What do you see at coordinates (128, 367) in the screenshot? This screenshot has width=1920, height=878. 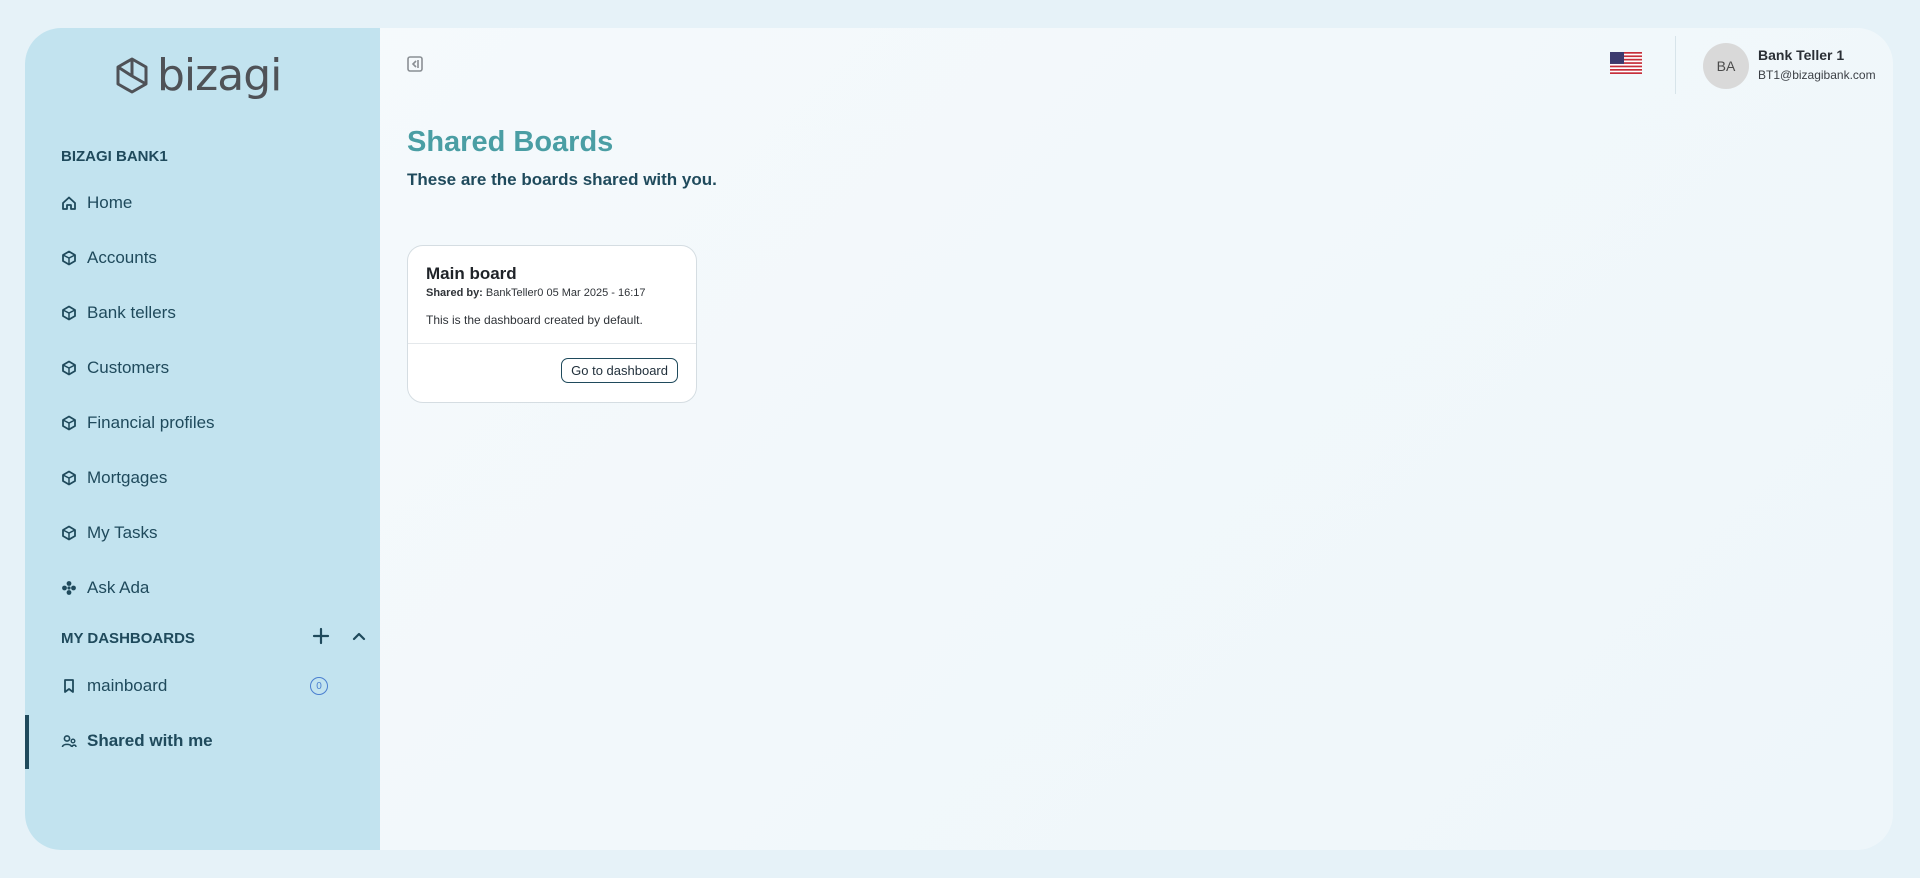 I see `sidebar-item-label: Customers` at bounding box center [128, 367].